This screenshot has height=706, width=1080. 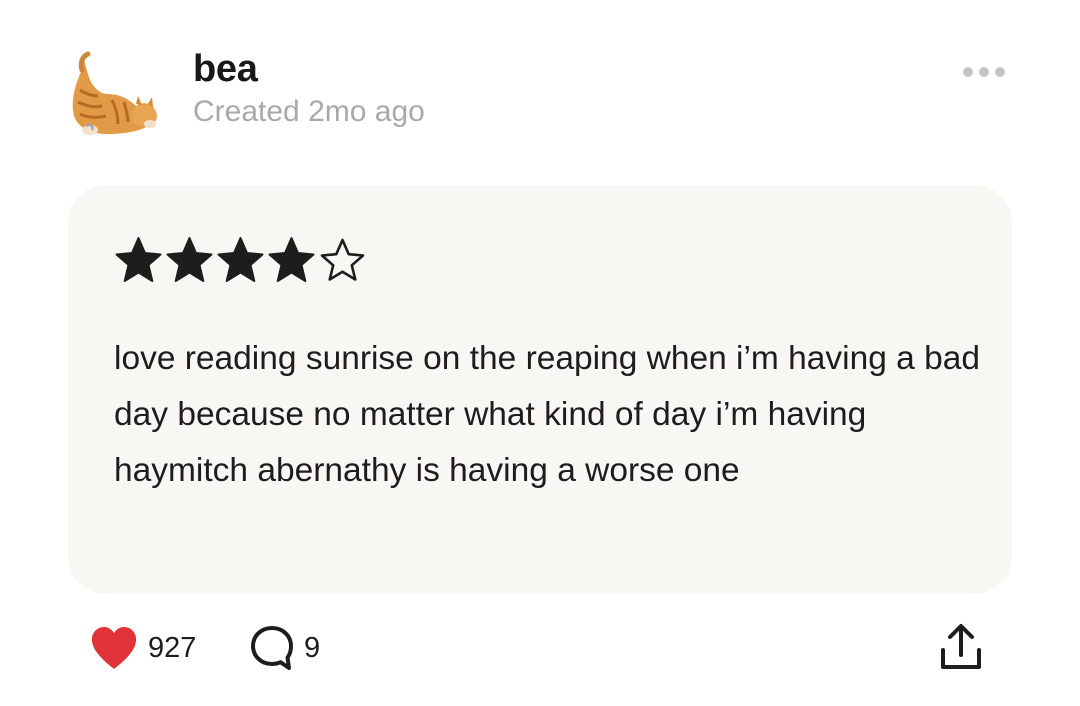 What do you see at coordinates (309, 111) in the screenshot?
I see `created-time: Created 2mo ago` at bounding box center [309, 111].